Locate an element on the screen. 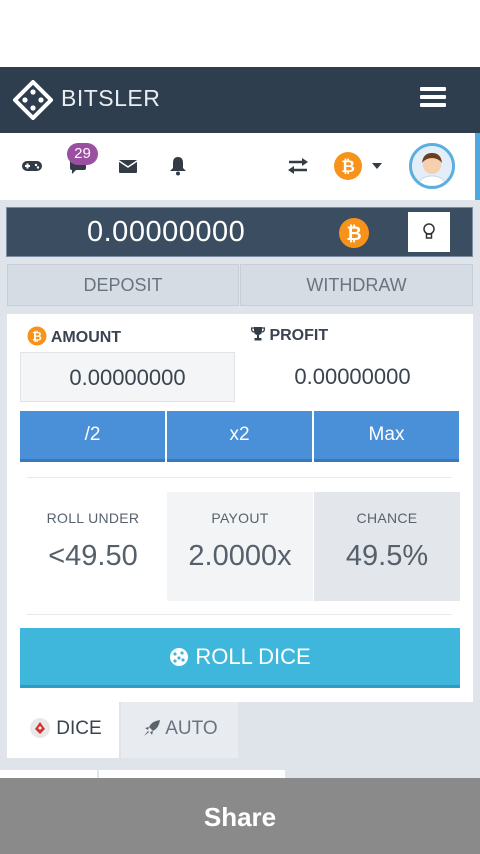 This screenshot has width=480, height=854. exchange-icon is located at coordinates (298, 168).